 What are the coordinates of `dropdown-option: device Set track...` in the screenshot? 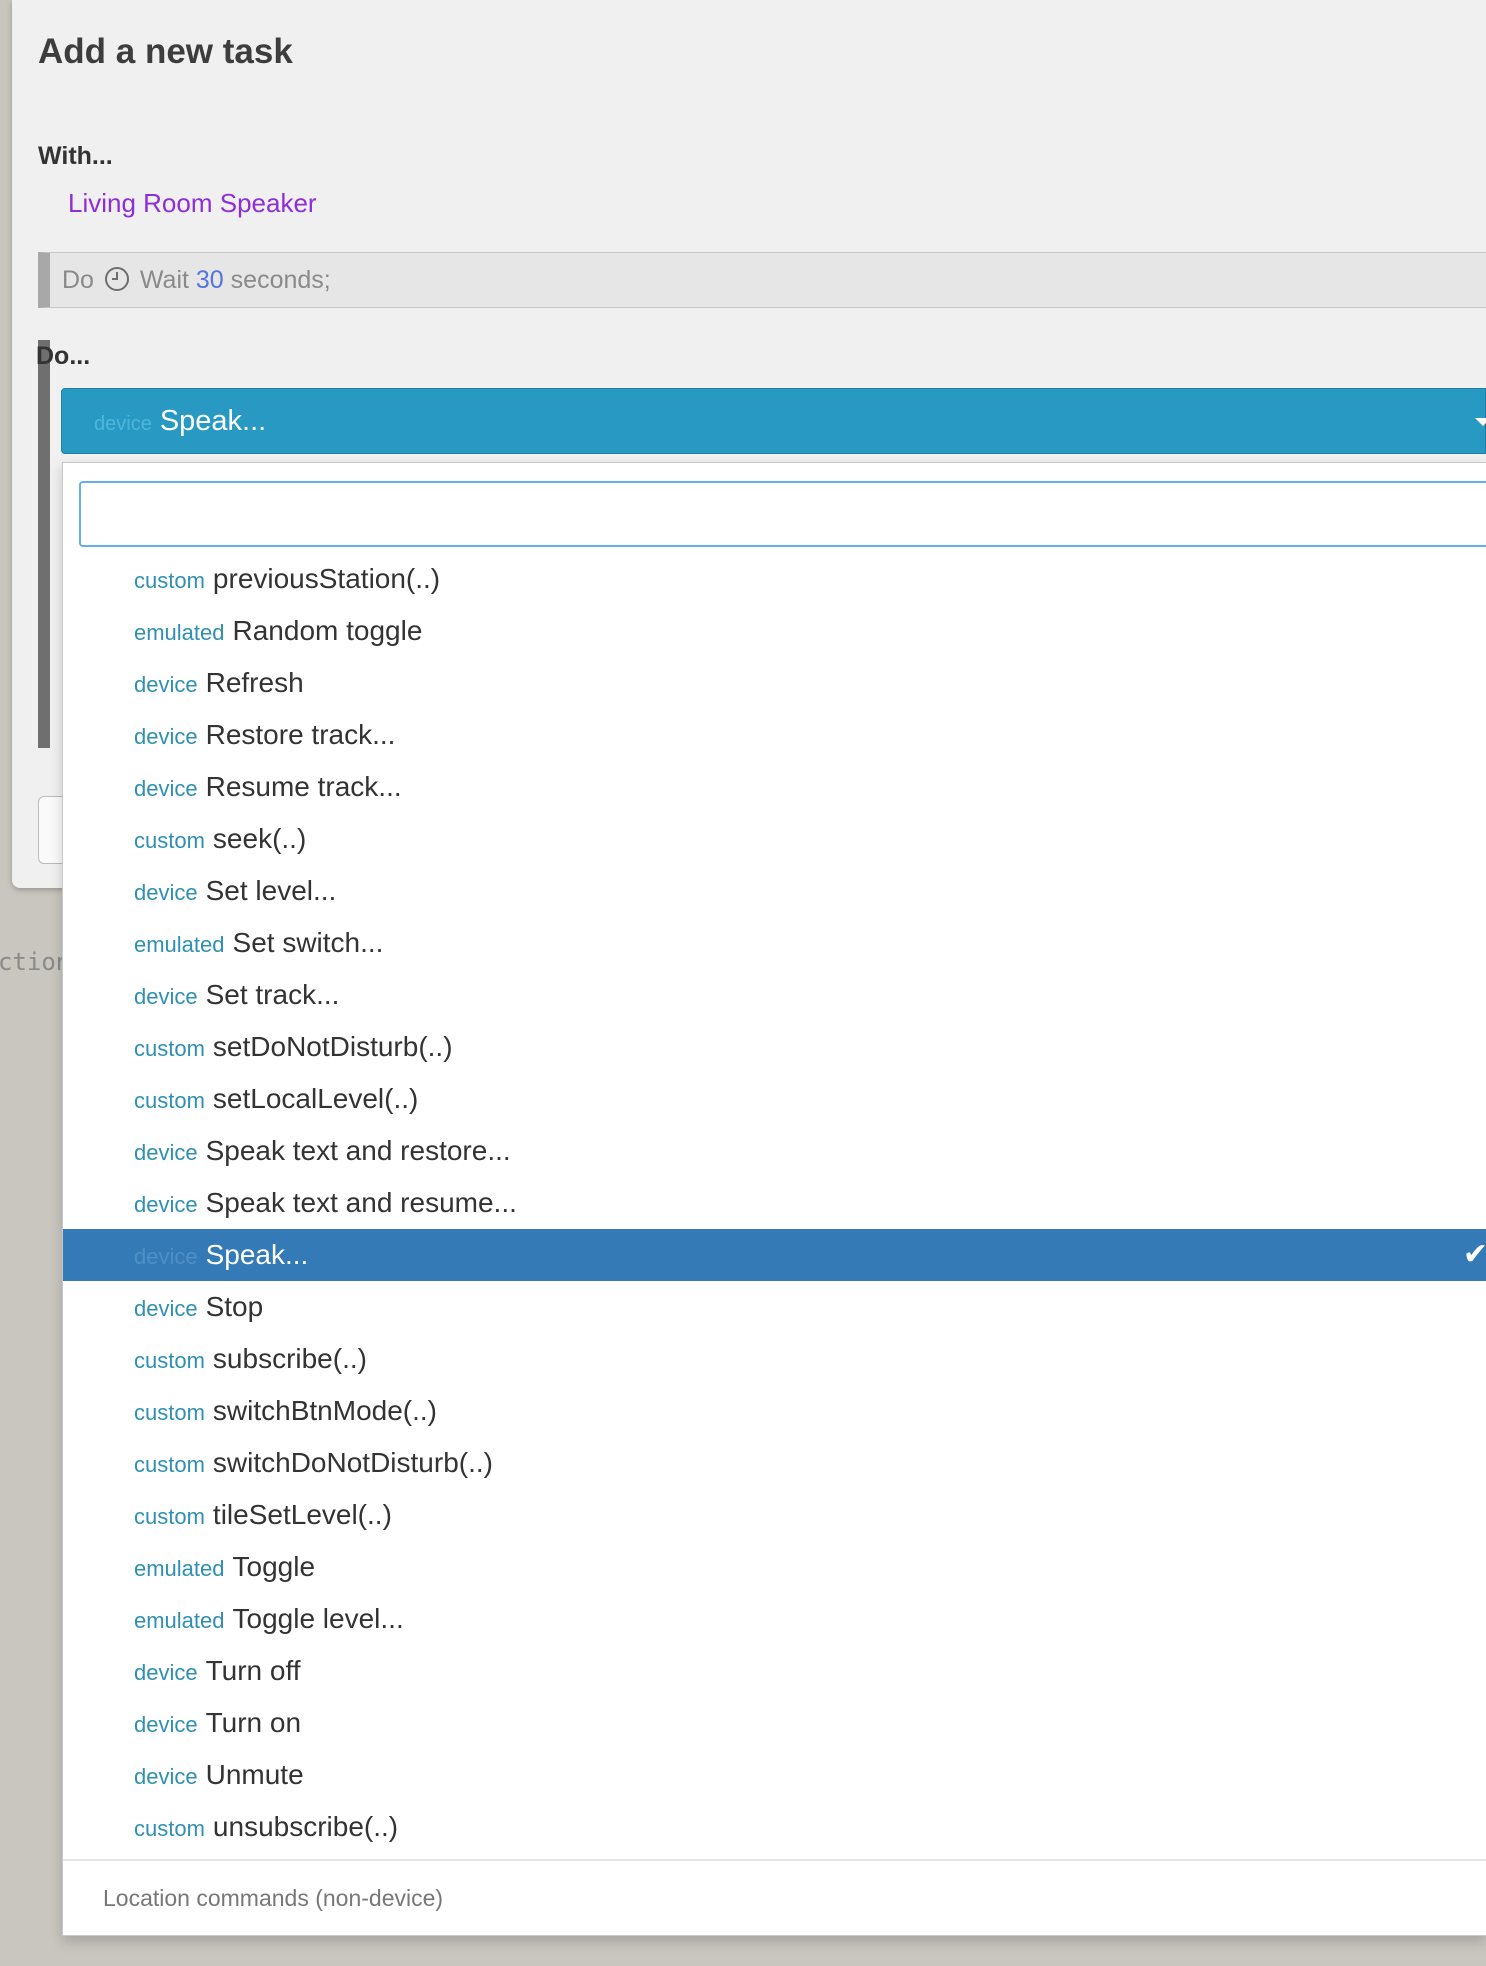 It's located at (774, 995).